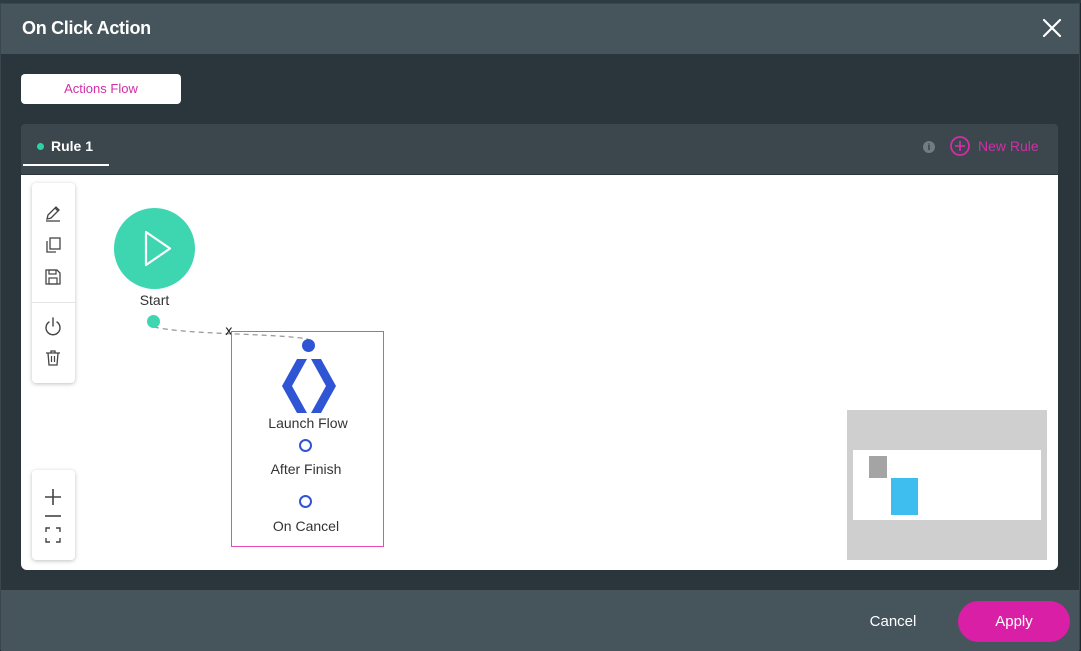 The width and height of the screenshot is (1081, 651). I want to click on apply-button: Apply, so click(1014, 621).